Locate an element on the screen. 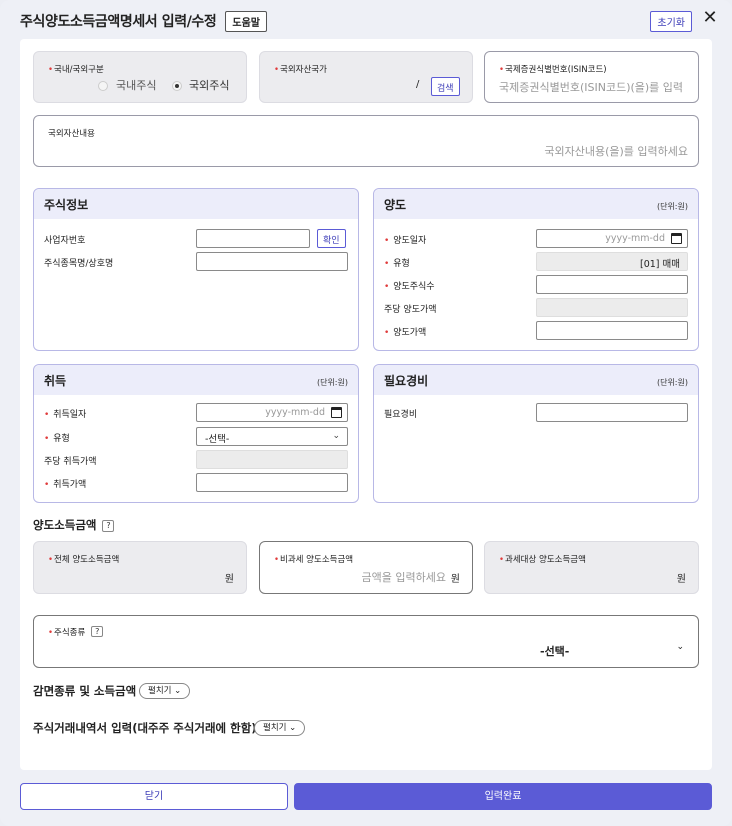  nontax-income-unit: 원 is located at coordinates (455, 579).